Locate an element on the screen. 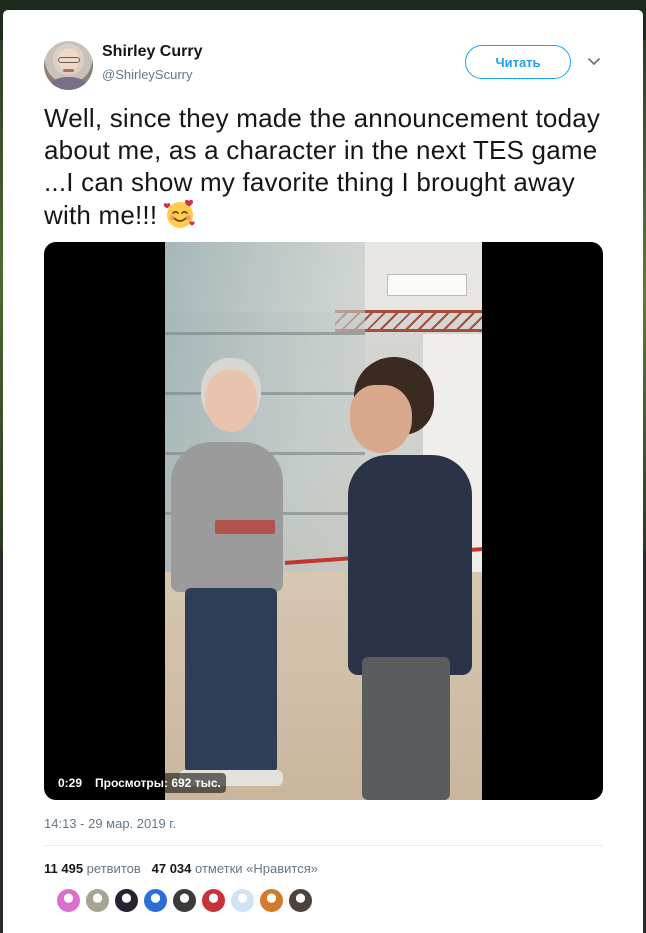 The image size is (646, 933). retweets-label: ретвитов is located at coordinates (114, 868).